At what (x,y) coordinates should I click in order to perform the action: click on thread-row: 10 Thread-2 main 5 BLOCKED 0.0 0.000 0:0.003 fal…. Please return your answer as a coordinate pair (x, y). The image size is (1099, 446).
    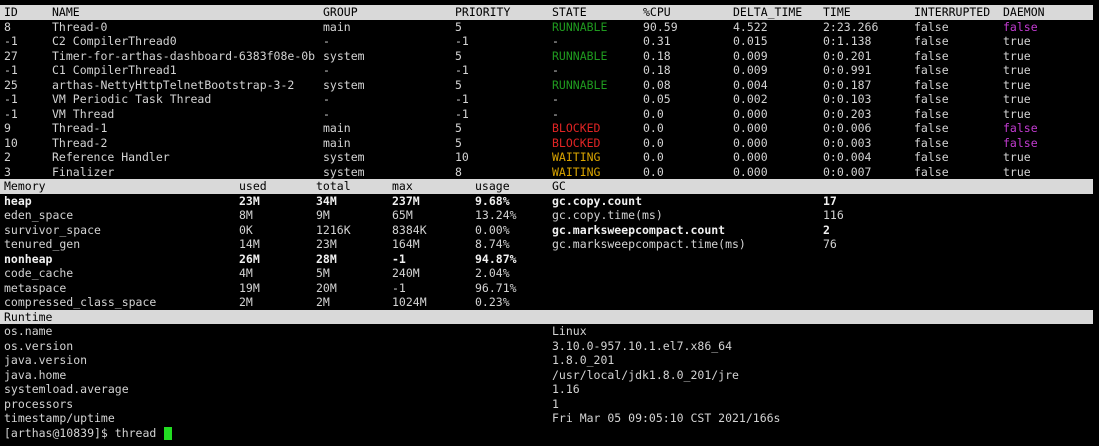
    Looking at the image, I should click on (546, 143).